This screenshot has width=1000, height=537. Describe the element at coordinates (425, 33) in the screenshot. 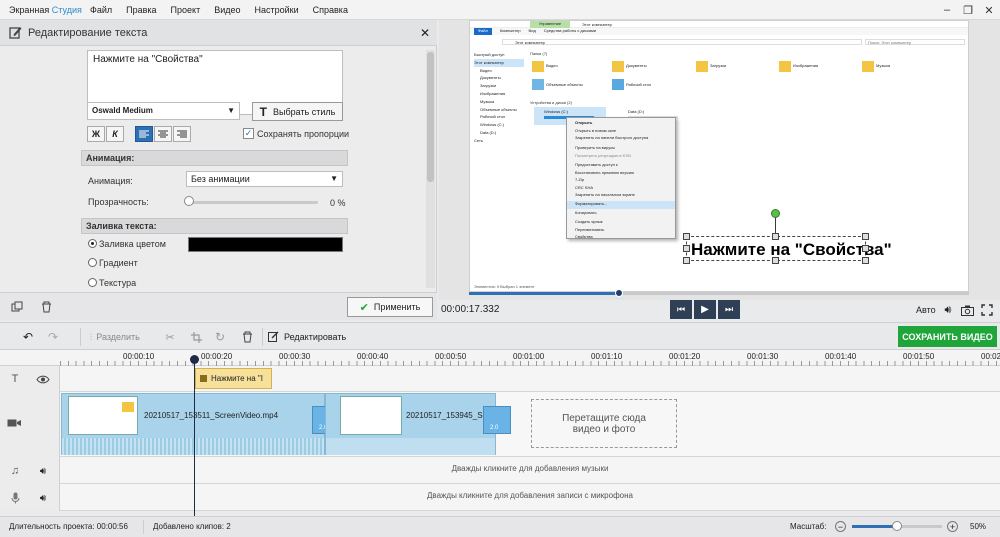

I see `close-panel-icon: ✕` at that location.